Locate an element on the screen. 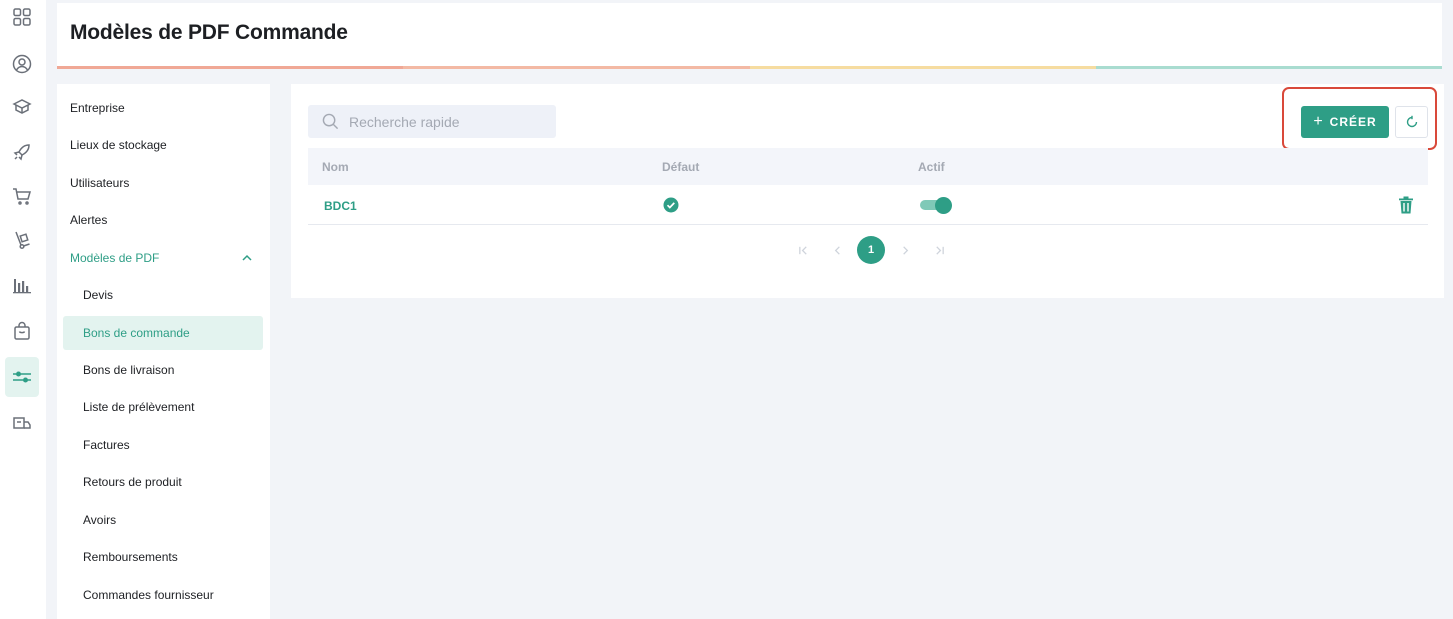 This screenshot has width=1453, height=619. icon-rail is located at coordinates (23, 309).